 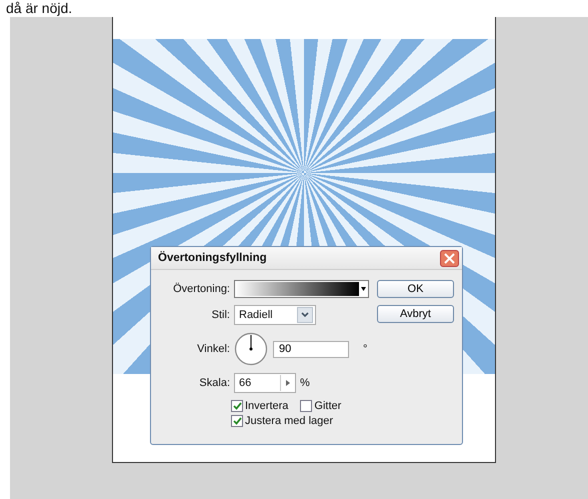 What do you see at coordinates (288, 383) in the screenshot?
I see `play-icon` at bounding box center [288, 383].